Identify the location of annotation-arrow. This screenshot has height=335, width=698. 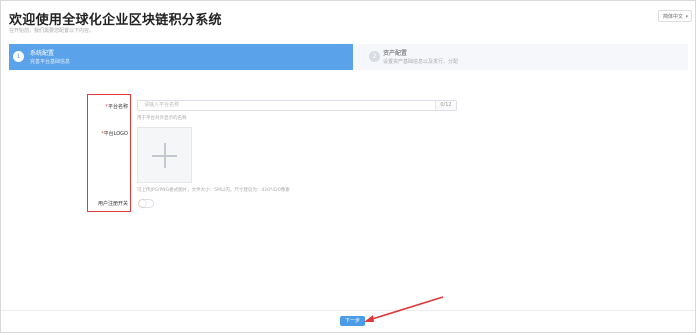
(404, 309).